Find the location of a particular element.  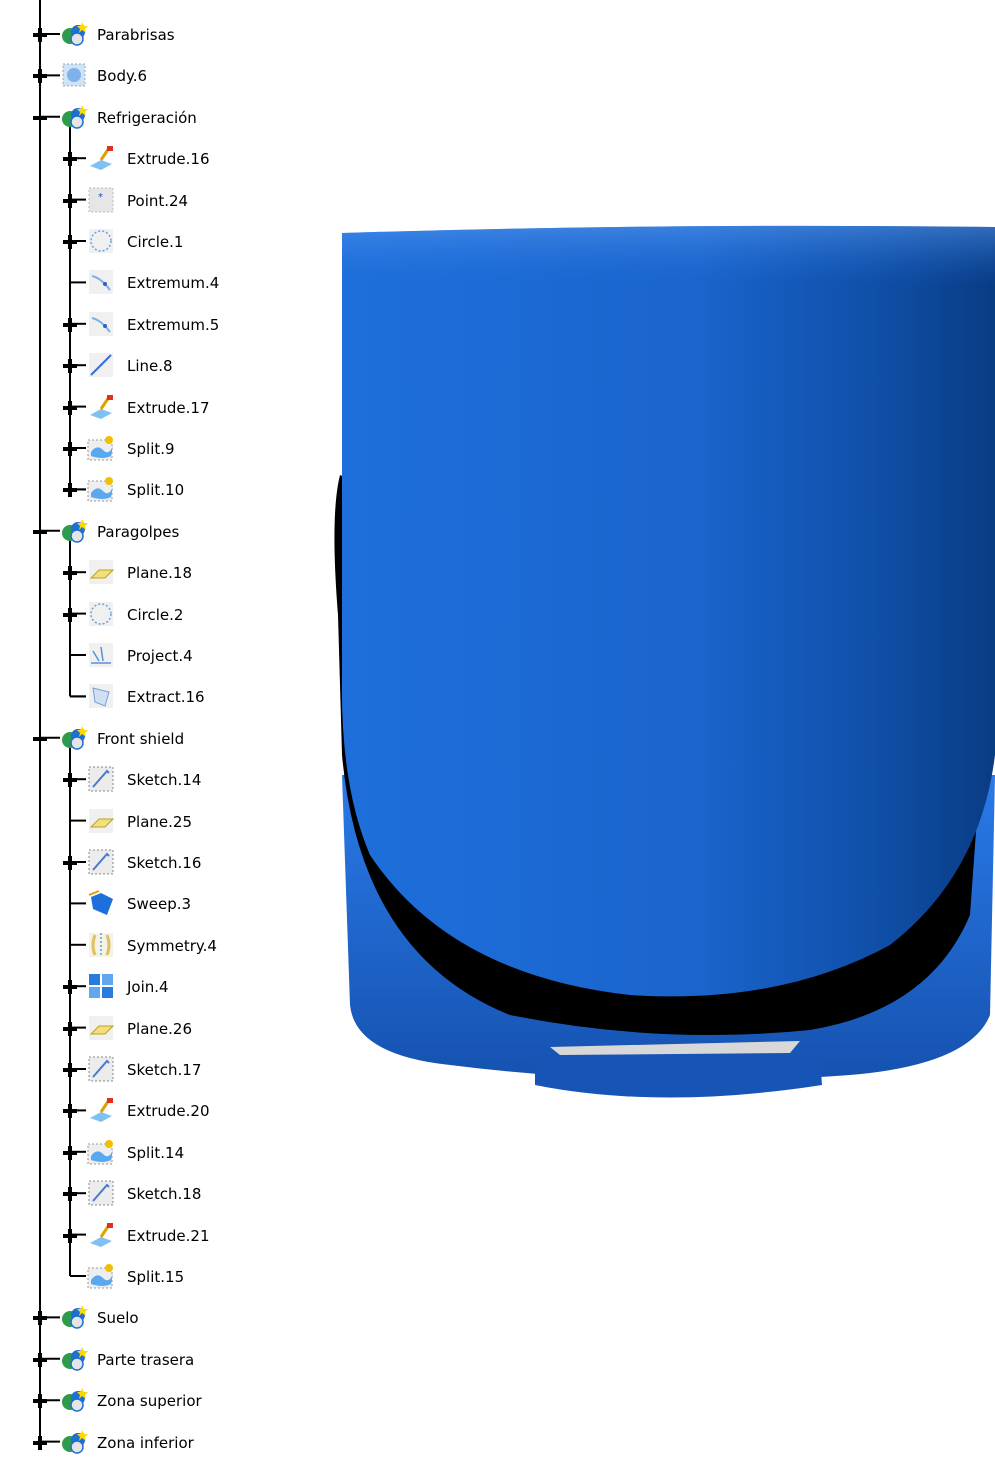

tree-node-label: Sketch.16 is located at coordinates (164, 863).